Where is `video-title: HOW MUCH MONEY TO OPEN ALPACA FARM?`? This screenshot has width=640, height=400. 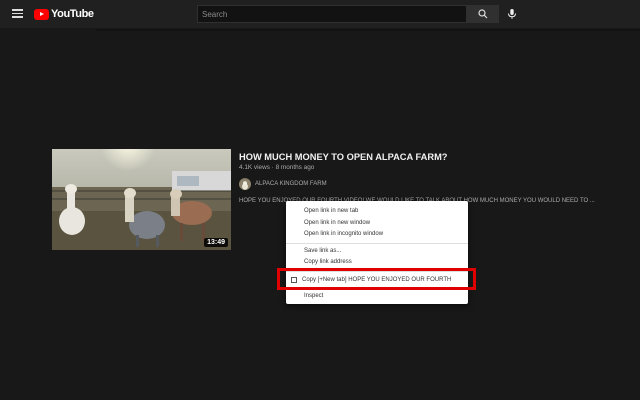
video-title: HOW MUCH MONEY TO OPEN ALPACA FARM? is located at coordinates (343, 157).